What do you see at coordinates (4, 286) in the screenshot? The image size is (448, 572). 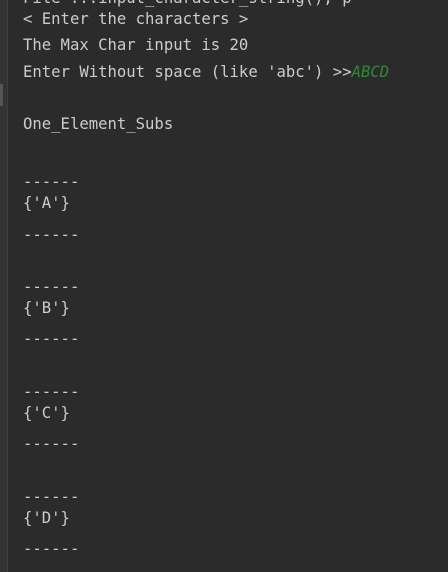 I see `console-gutter` at bounding box center [4, 286].